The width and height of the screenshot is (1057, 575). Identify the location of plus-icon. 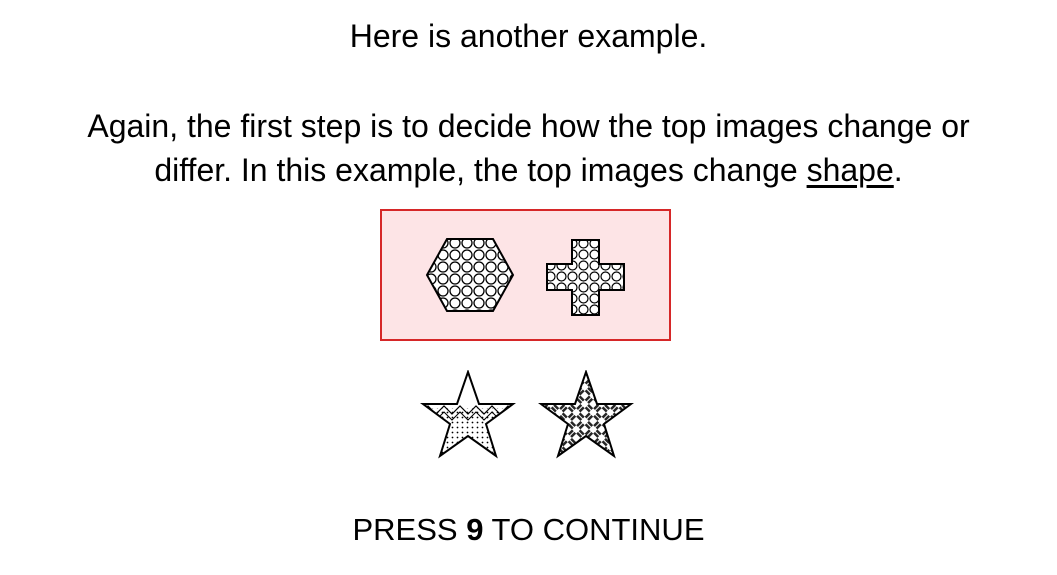
(585, 277).